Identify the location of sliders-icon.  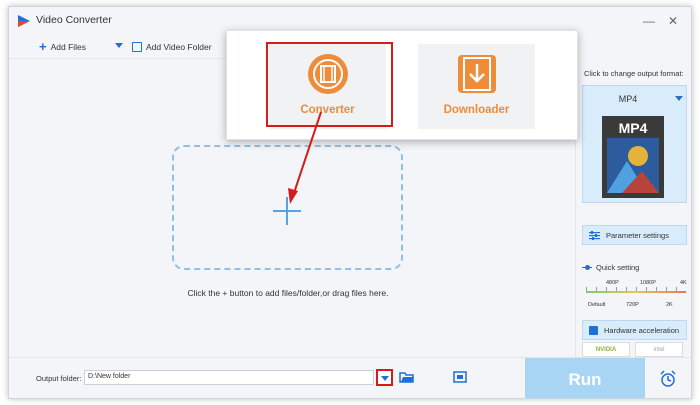
(594, 235).